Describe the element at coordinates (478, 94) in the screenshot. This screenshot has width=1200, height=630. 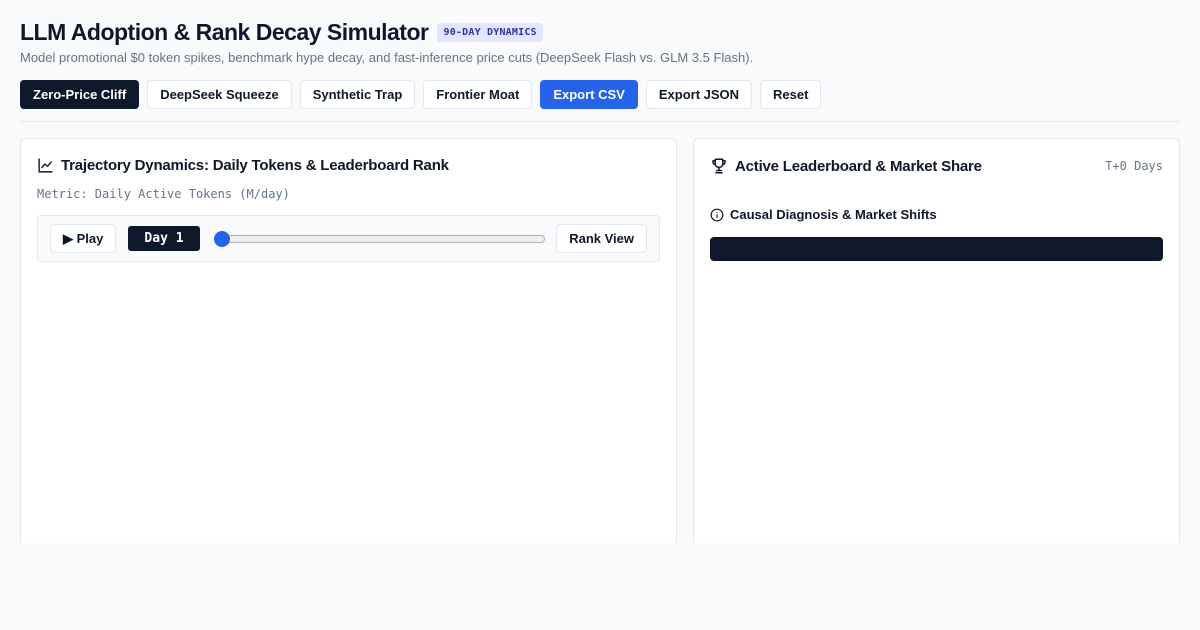
I see `frontier-moat-button: Frontier Moat` at that location.